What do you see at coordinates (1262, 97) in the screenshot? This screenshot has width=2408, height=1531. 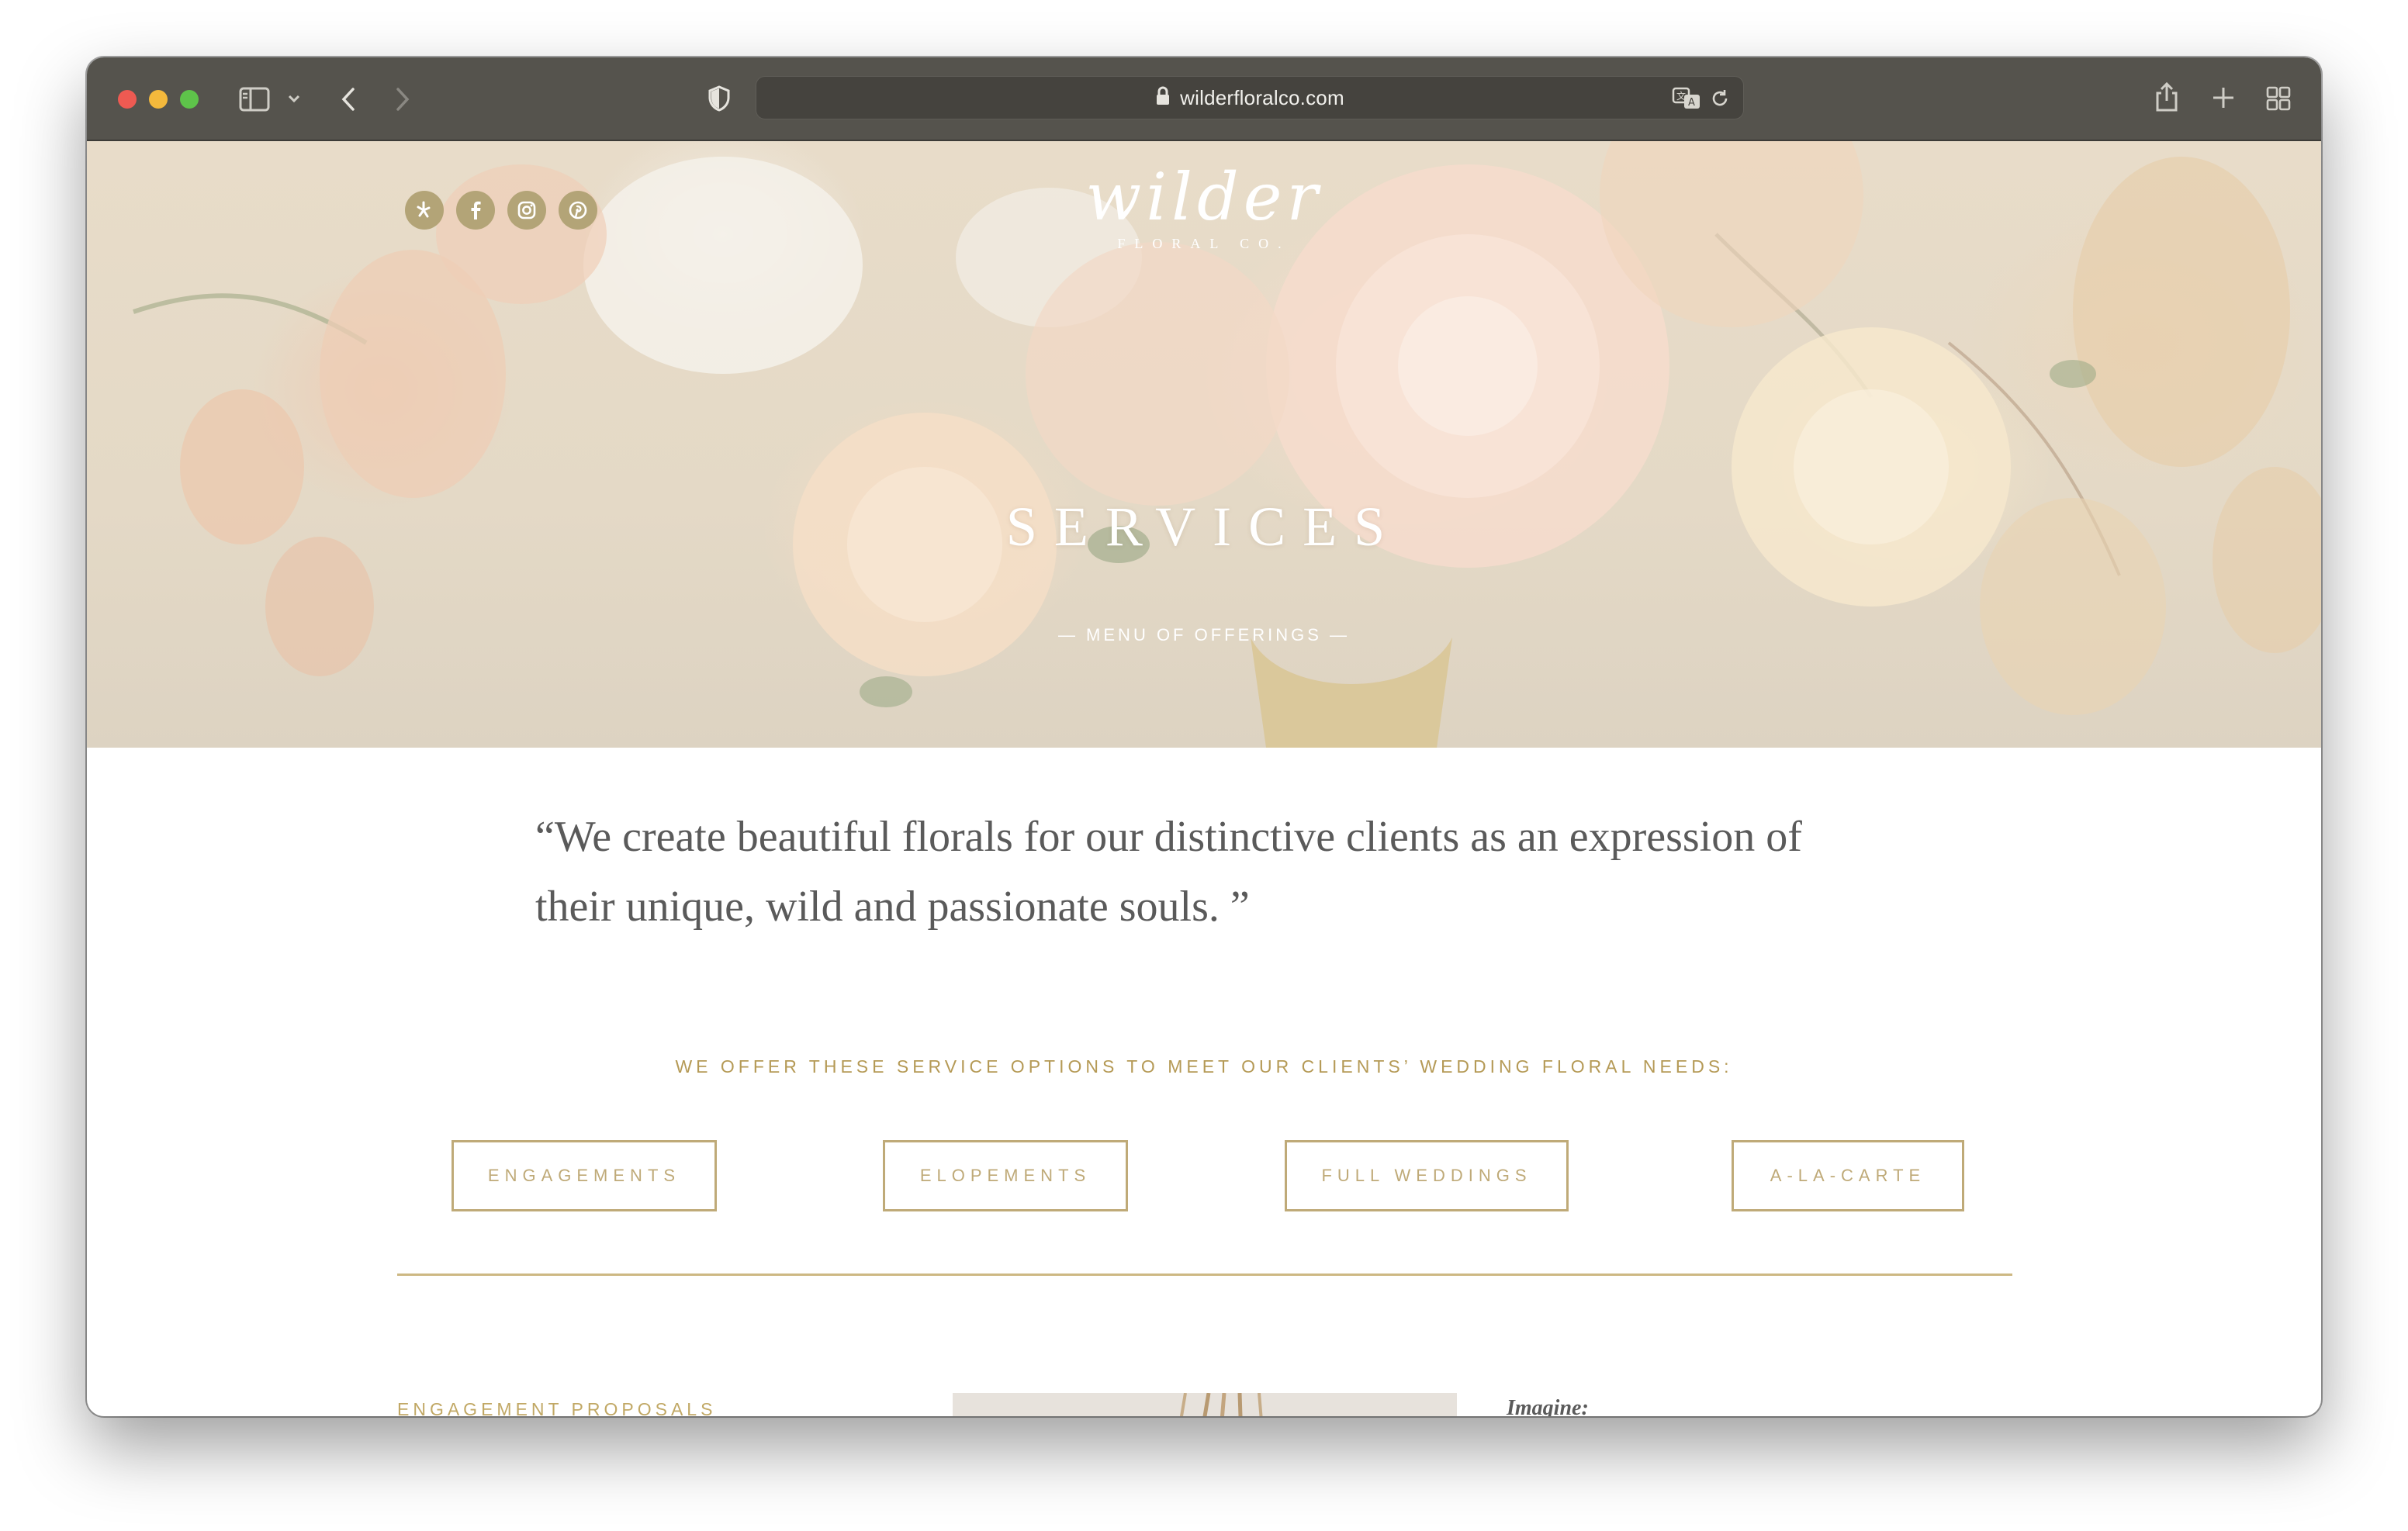 I see `url-text: wilderfloralco.com` at bounding box center [1262, 97].